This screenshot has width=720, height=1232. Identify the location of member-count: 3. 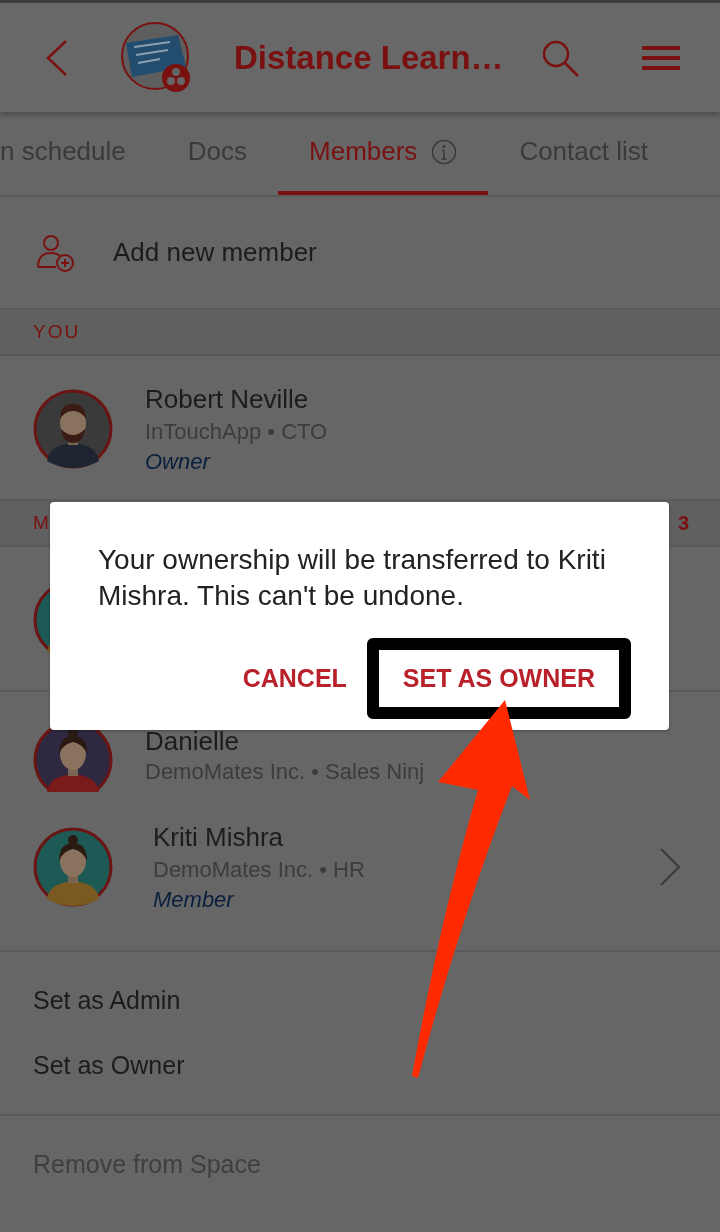
(684, 523).